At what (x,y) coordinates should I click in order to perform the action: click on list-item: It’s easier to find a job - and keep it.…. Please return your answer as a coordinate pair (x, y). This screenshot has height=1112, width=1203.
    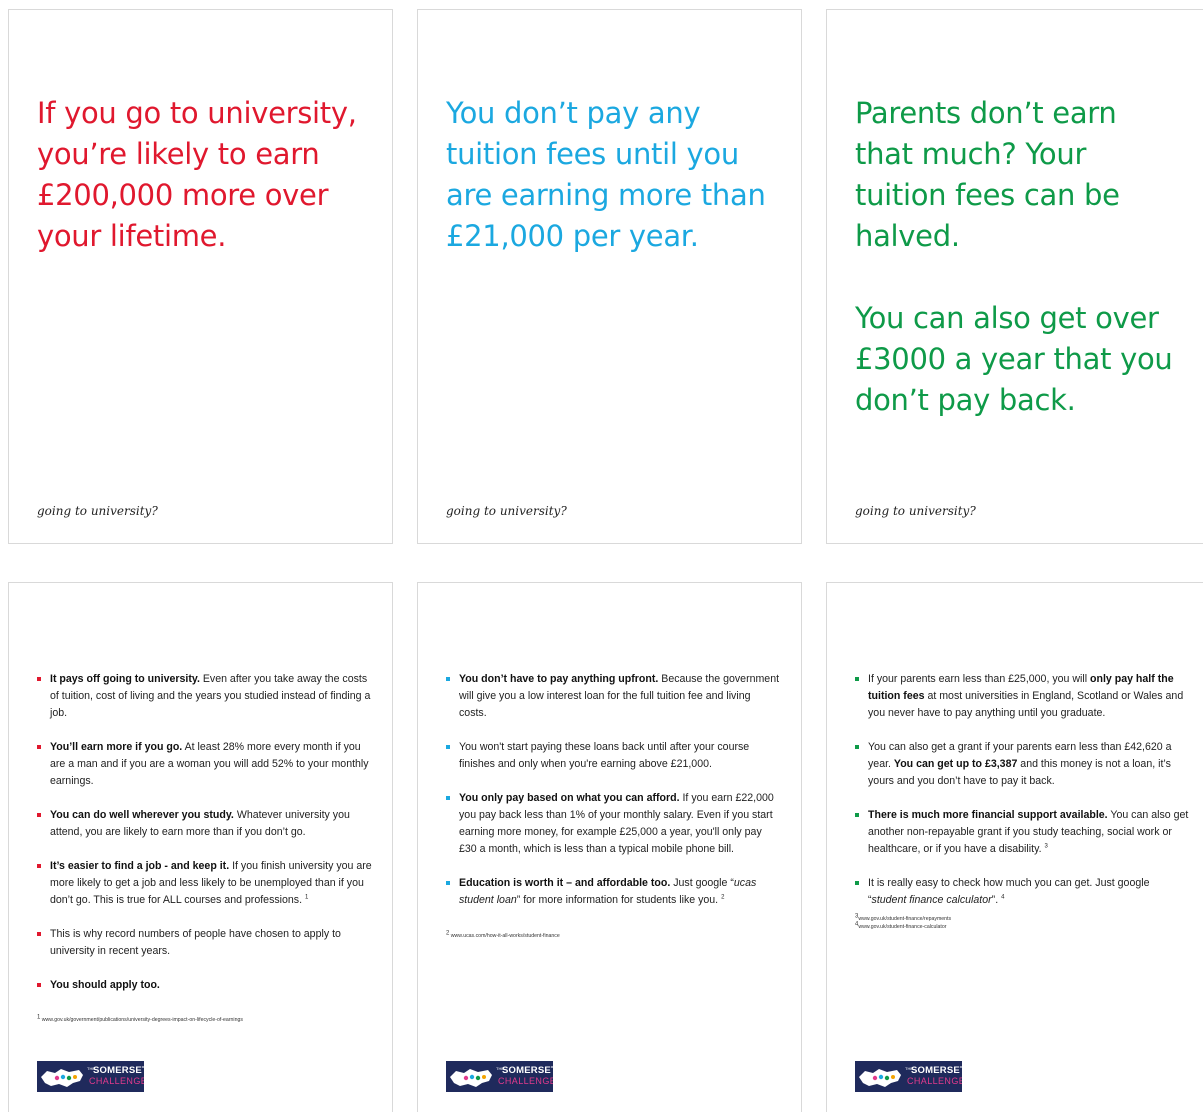
    Looking at the image, I should click on (204, 883).